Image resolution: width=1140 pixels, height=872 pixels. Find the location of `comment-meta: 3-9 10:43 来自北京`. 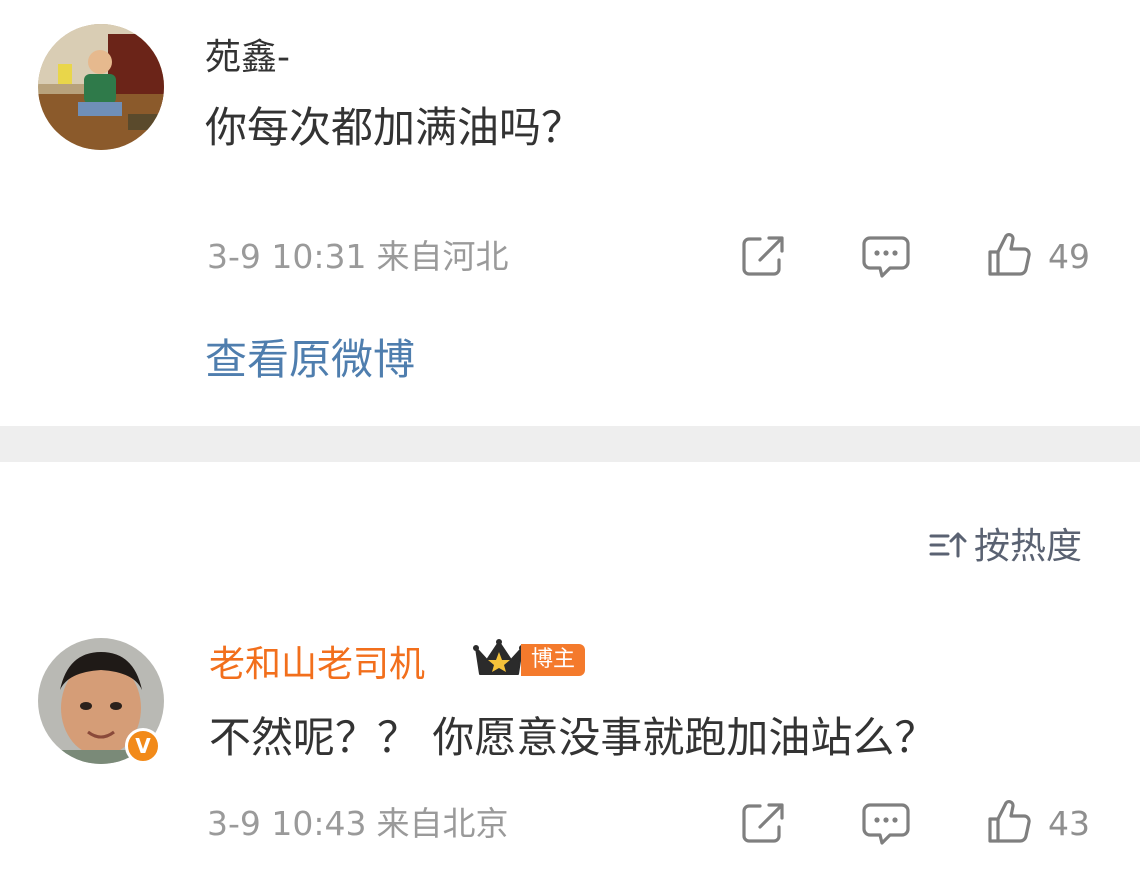

comment-meta: 3-9 10:43 来自北京 is located at coordinates (358, 824).